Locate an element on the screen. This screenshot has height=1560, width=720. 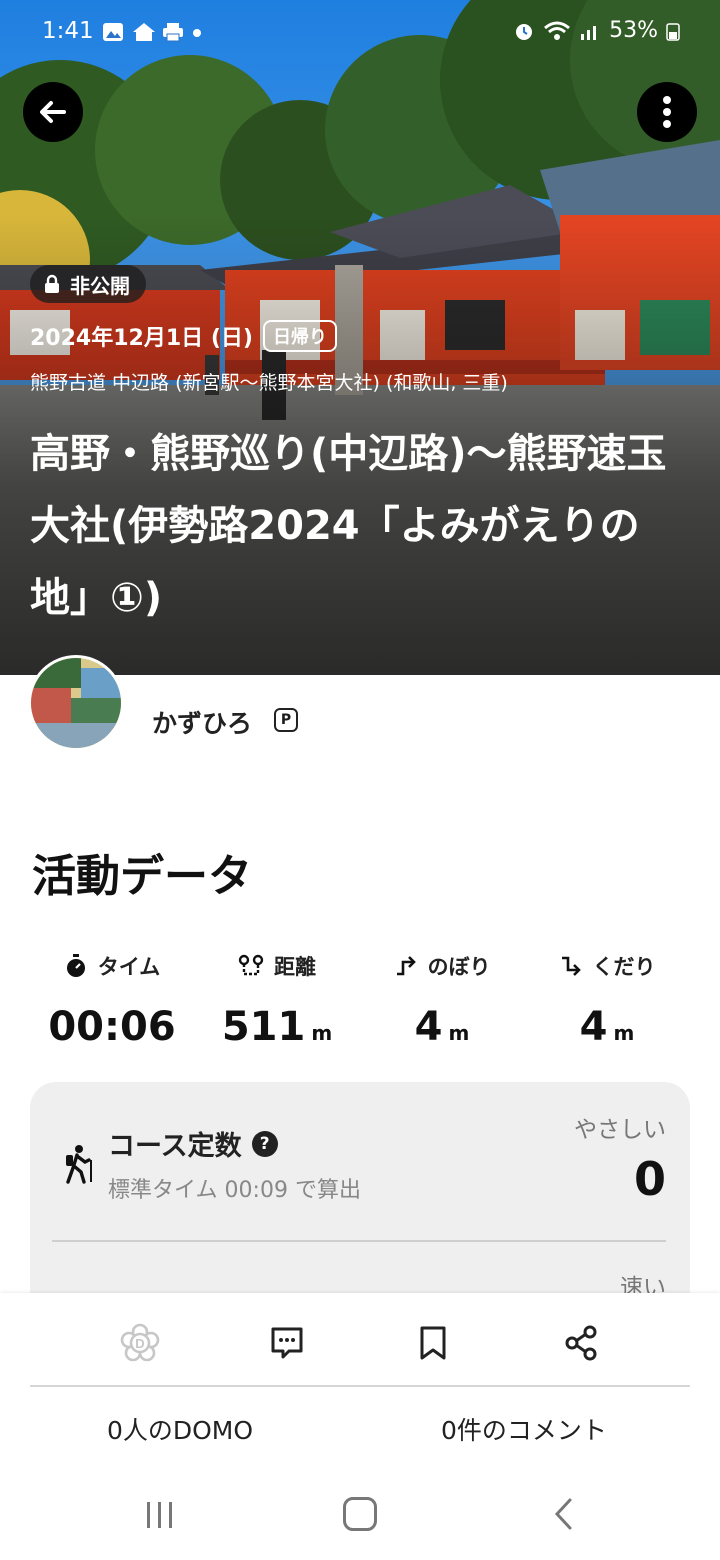
svg-text: D is located at coordinates (139, 1343).